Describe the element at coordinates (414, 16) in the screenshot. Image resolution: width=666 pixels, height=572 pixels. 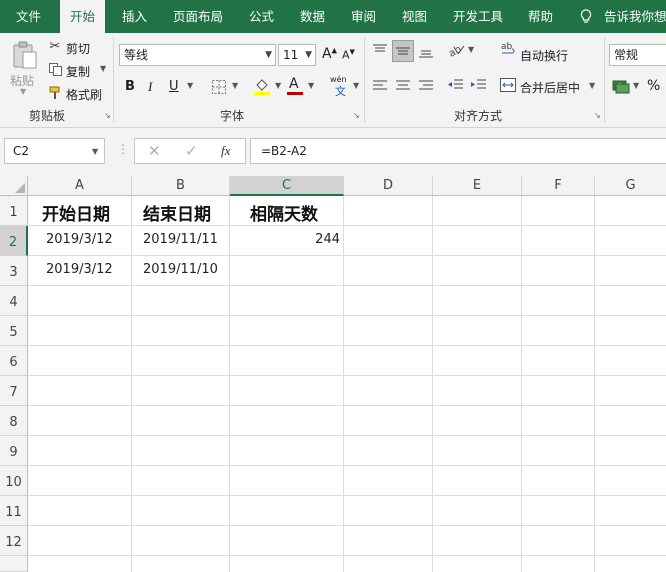
I see `tab-view: 视图` at that location.